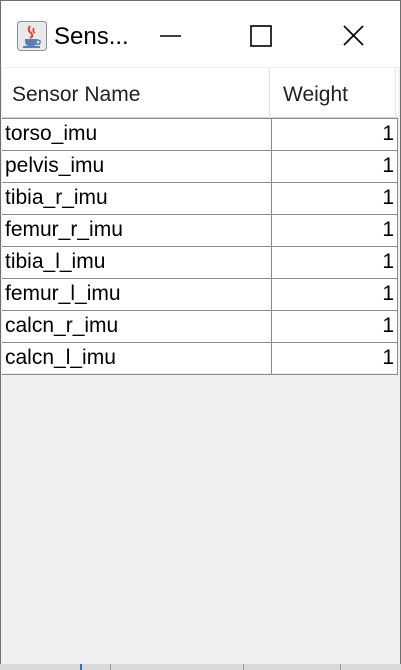 This screenshot has width=401, height=670. What do you see at coordinates (137, 134) in the screenshot?
I see `sensor-name-cell: torso_imu` at bounding box center [137, 134].